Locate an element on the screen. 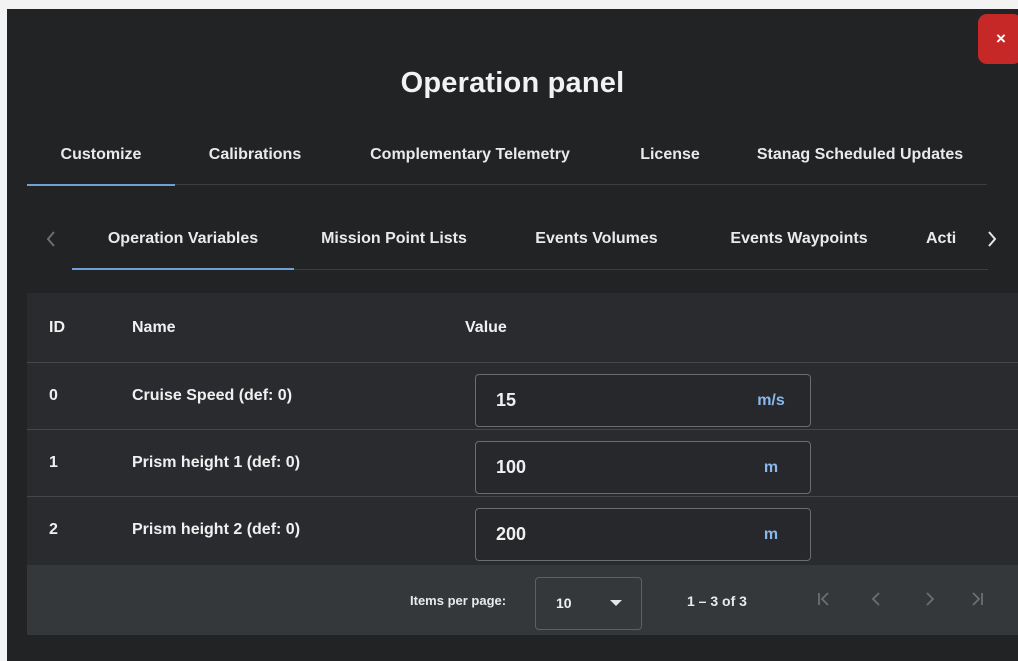 This screenshot has height=661, width=1018. tab-events-waypoints: Events Waypoints is located at coordinates (799, 243).